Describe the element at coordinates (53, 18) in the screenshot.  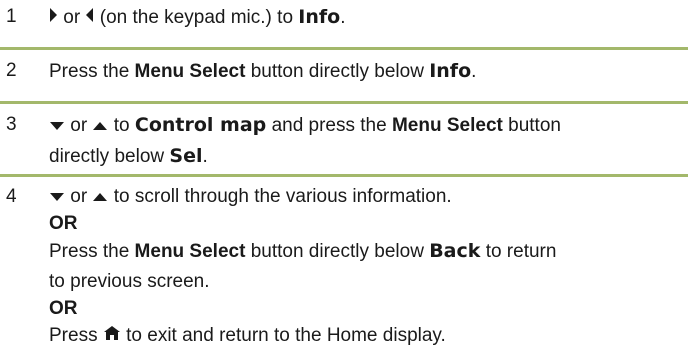
I see `right-arrow-icon` at that location.